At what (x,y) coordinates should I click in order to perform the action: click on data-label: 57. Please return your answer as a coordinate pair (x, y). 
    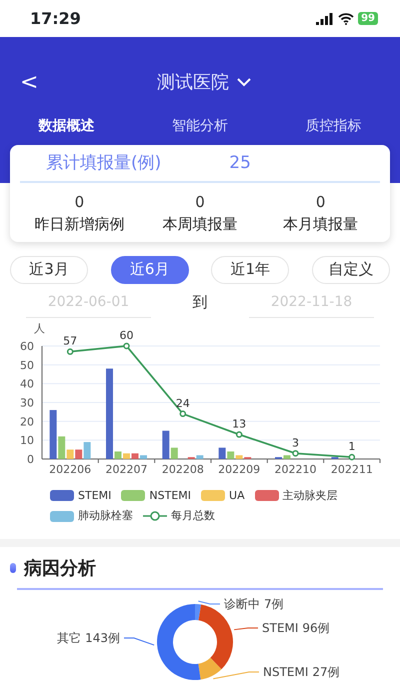
    Looking at the image, I should click on (70, 341).